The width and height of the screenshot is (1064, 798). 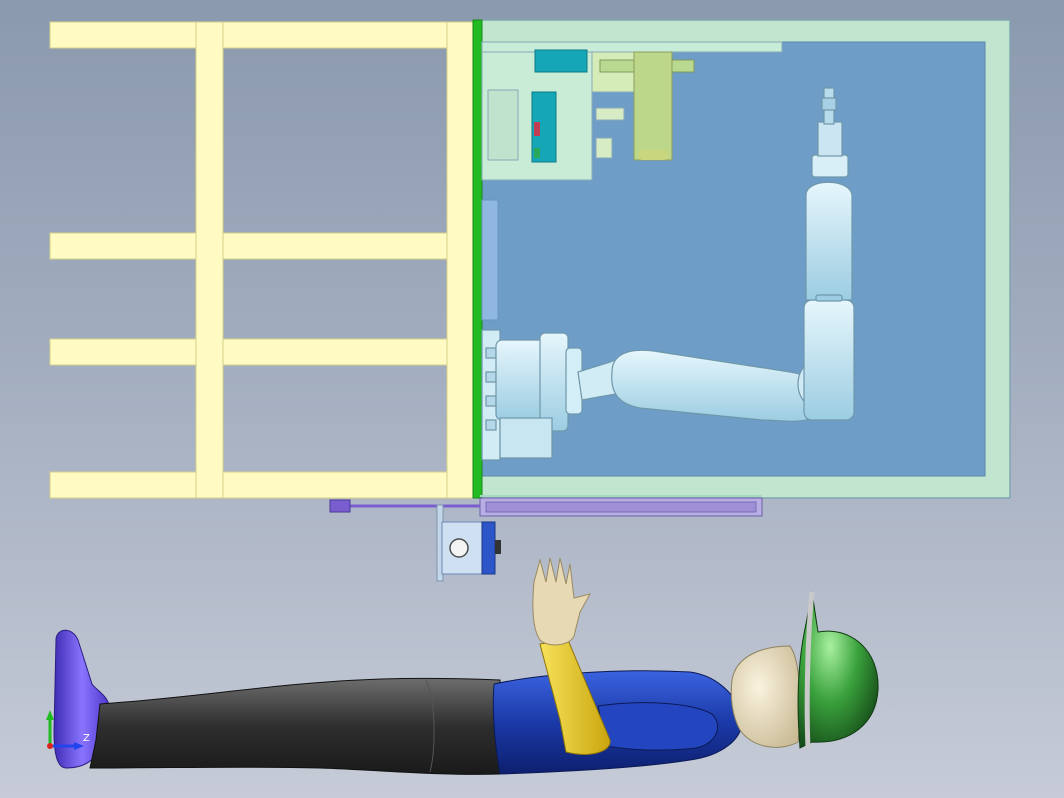 What do you see at coordinates (546, 506) in the screenshot?
I see `linear-slide-rail` at bounding box center [546, 506].